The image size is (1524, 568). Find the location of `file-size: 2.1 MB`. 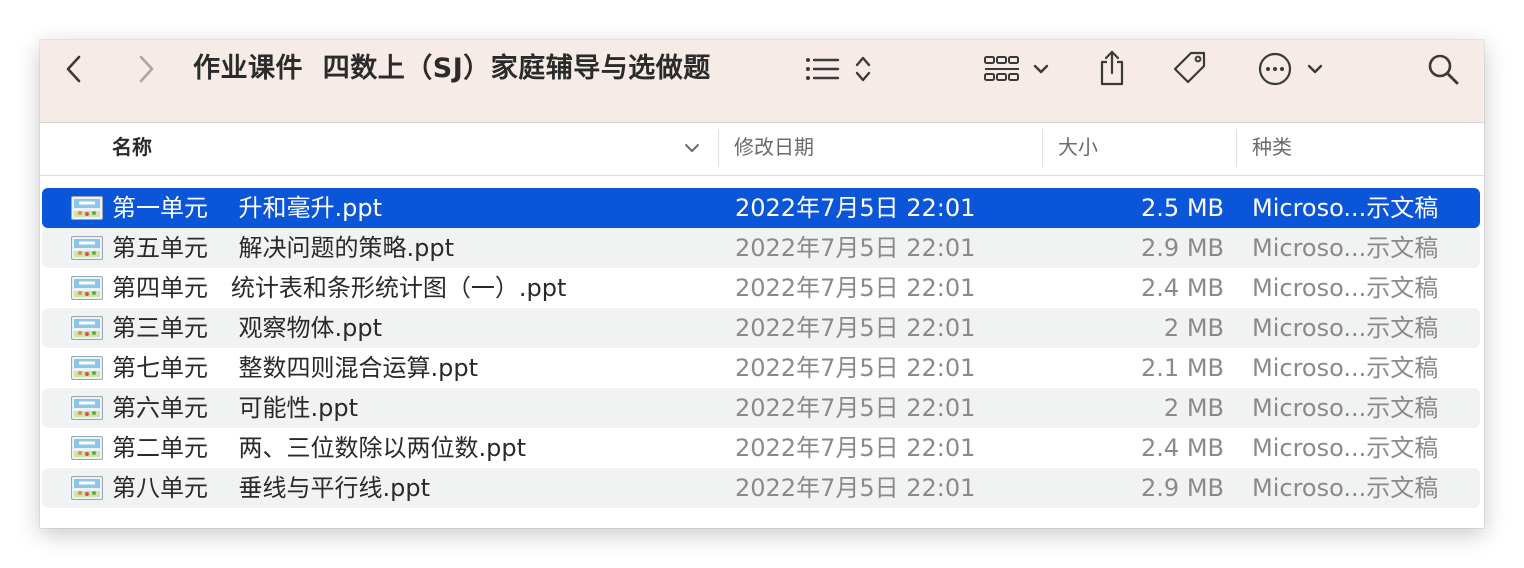

file-size: 2.1 MB is located at coordinates (1182, 368).